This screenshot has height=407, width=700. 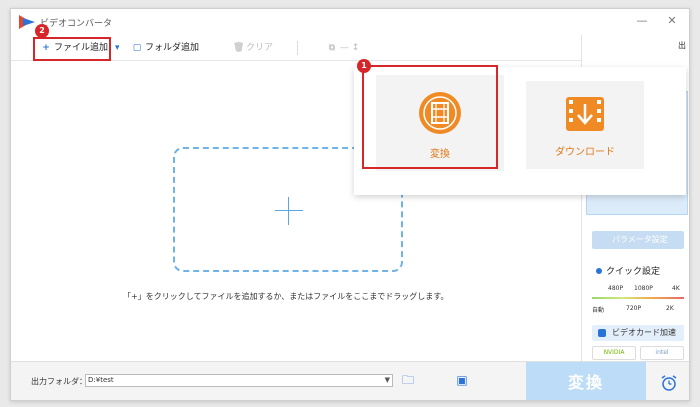 What do you see at coordinates (638, 240) in the screenshot?
I see `parameter-settings-button: パラメータ設定` at bounding box center [638, 240].